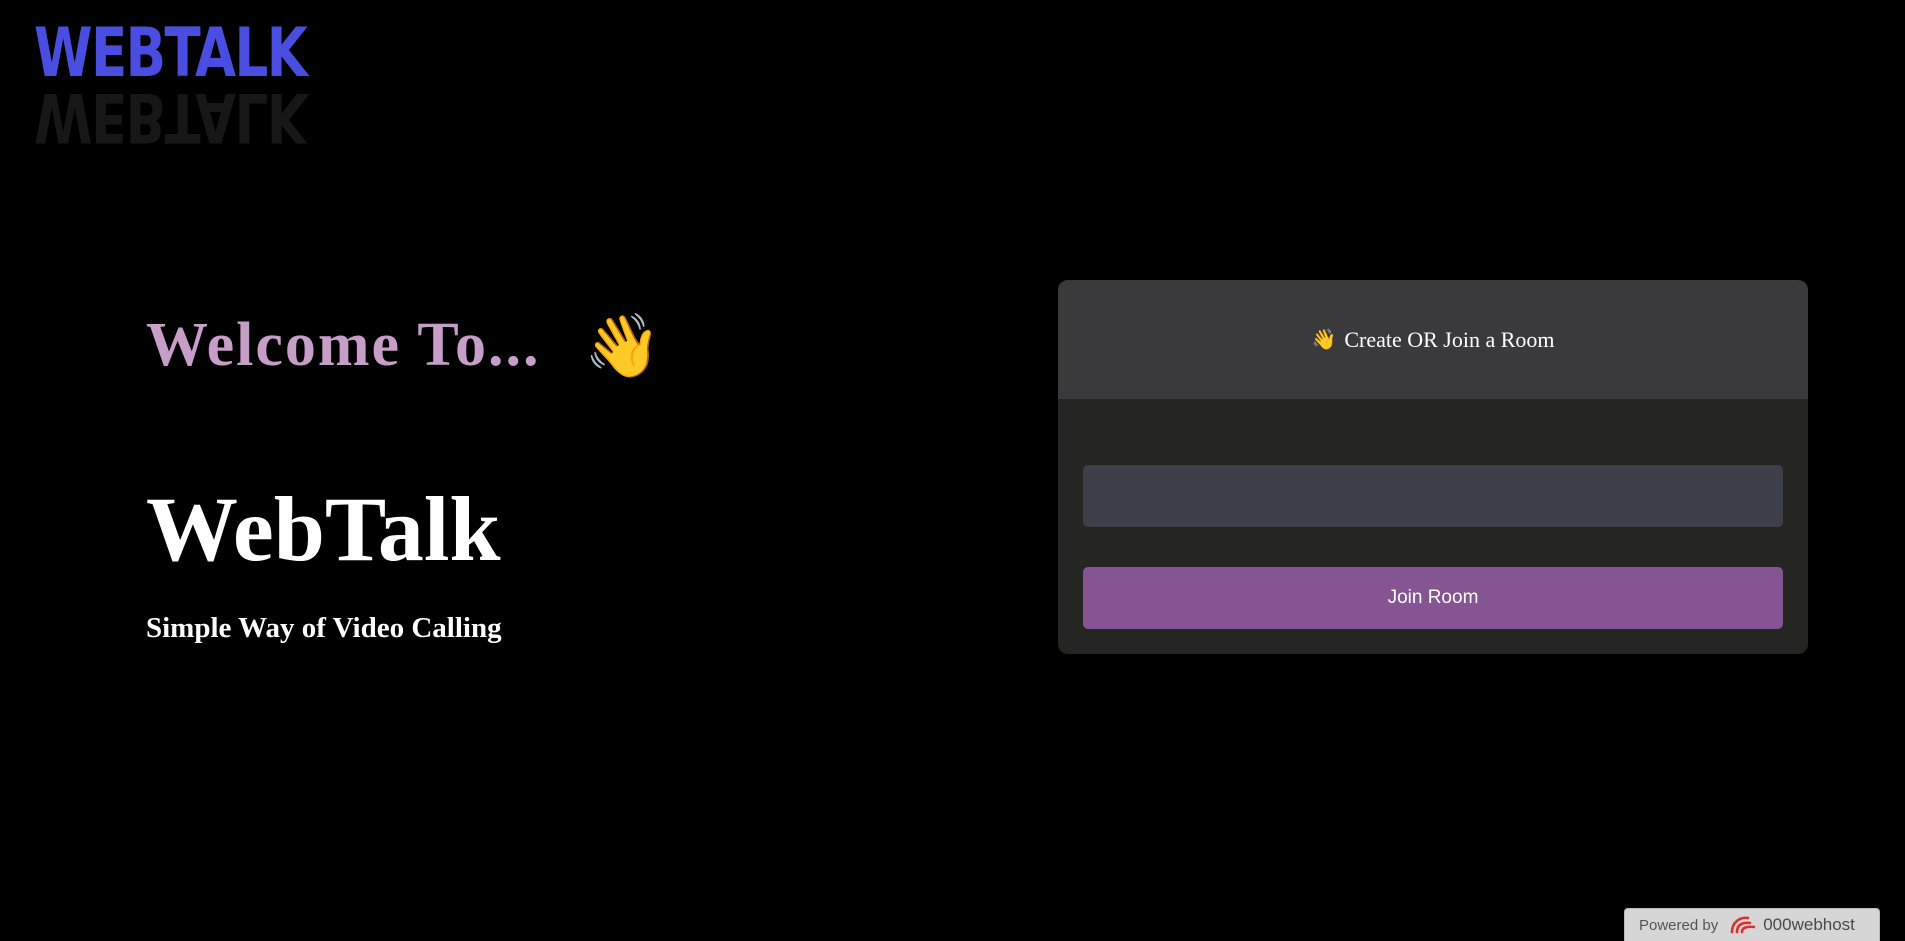  I want to click on site-logo: WEBTALK WEBTALK, so click(171, 88).